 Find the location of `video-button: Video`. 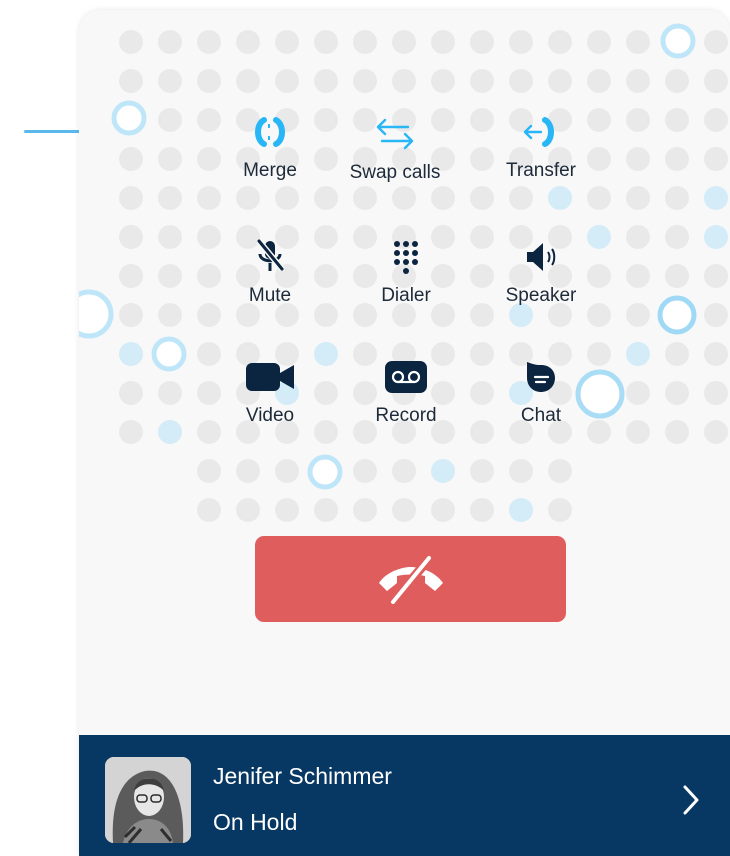

video-button: Video is located at coordinates (270, 391).